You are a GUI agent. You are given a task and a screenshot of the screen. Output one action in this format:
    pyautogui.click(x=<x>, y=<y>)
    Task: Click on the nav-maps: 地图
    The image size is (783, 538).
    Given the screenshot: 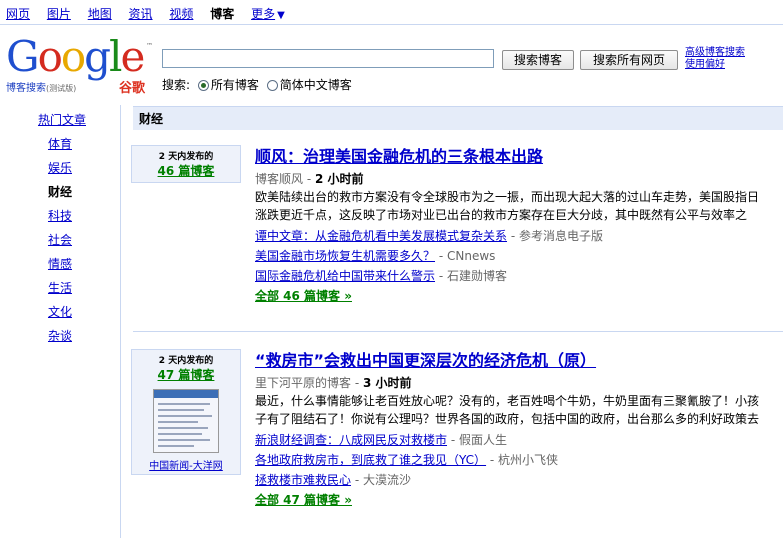 What is the action you would take?
    pyautogui.click(x=100, y=14)
    